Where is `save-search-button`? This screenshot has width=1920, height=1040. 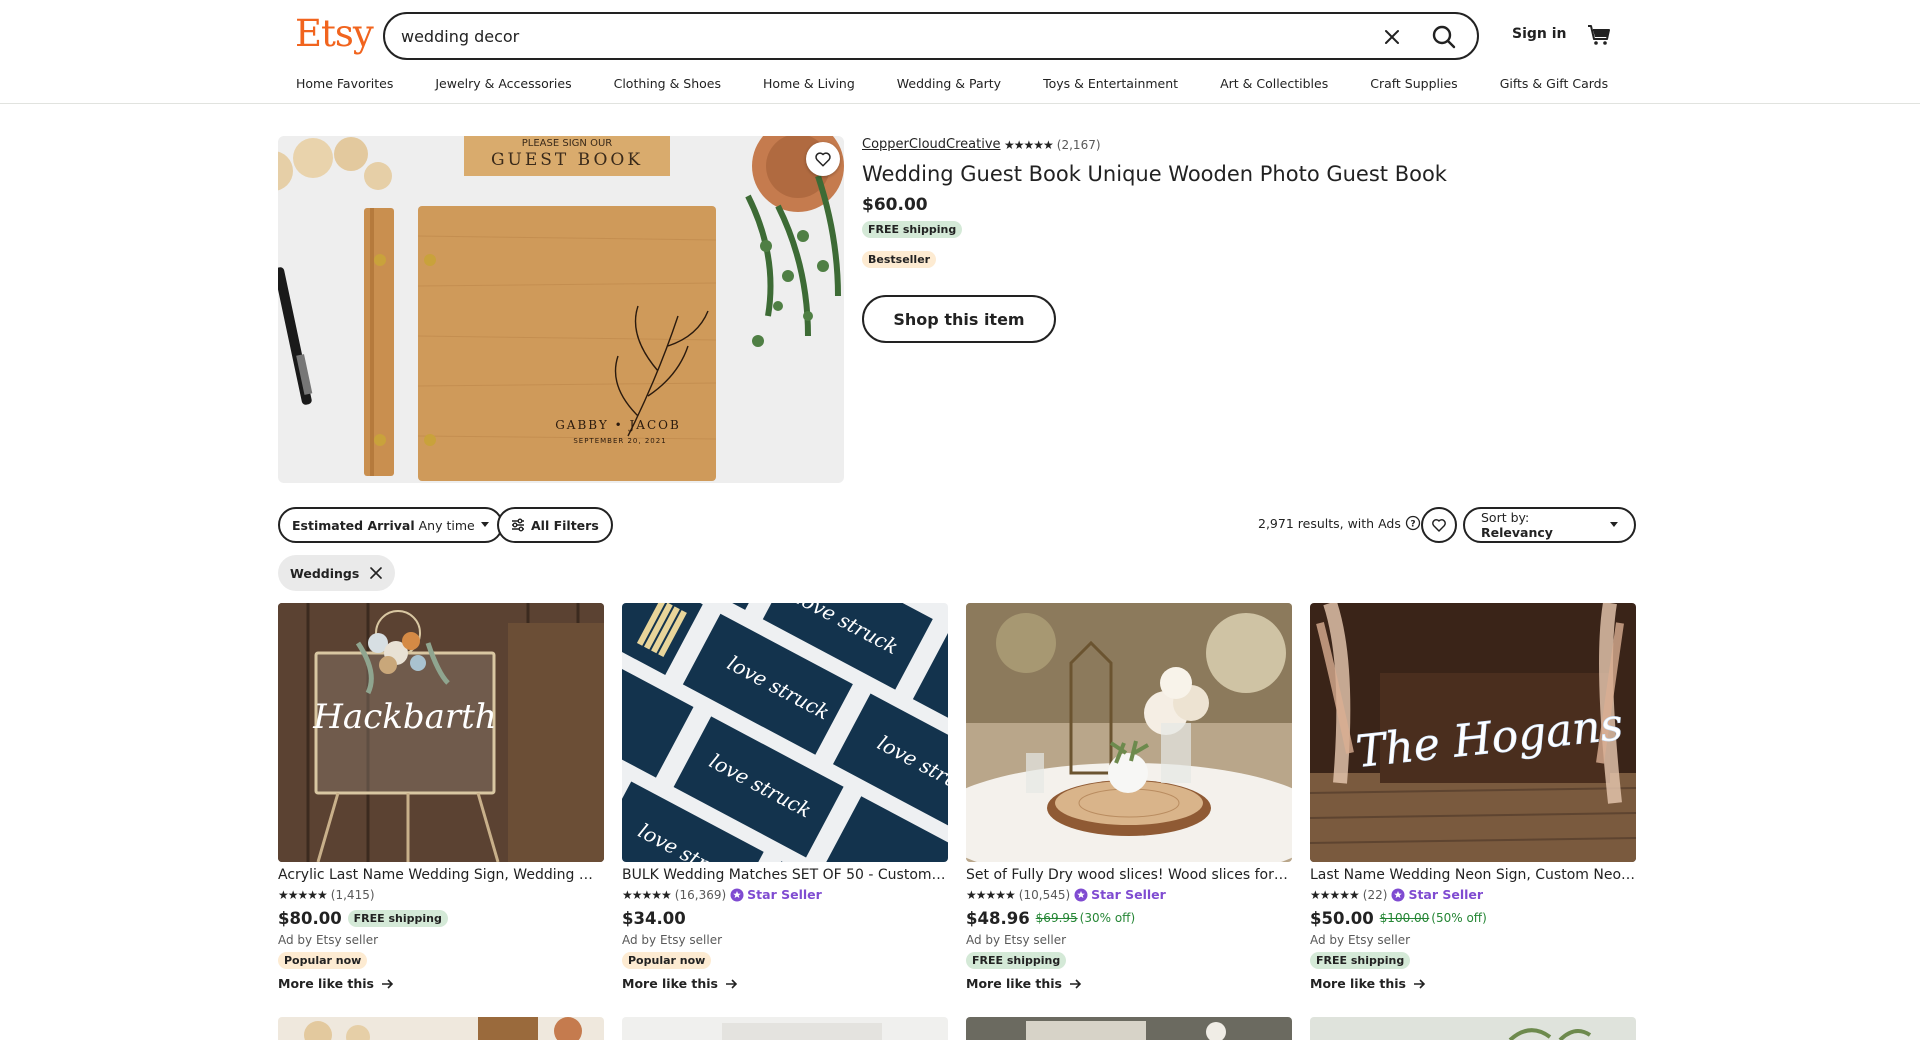 save-search-button is located at coordinates (1439, 525).